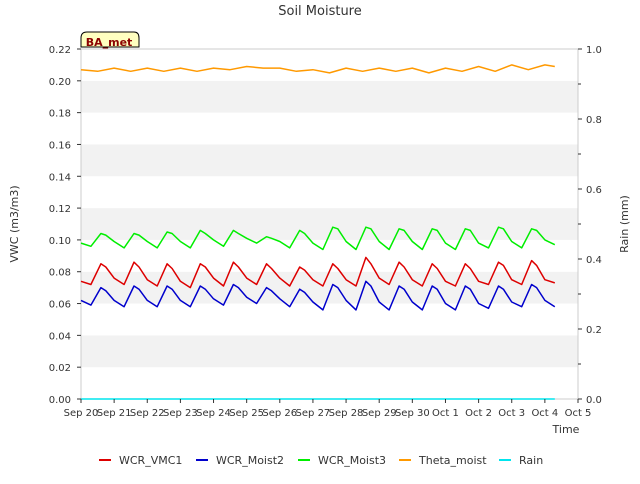 The image size is (640, 484). I want to click on y2-tick-label: 0.4, so click(594, 260).